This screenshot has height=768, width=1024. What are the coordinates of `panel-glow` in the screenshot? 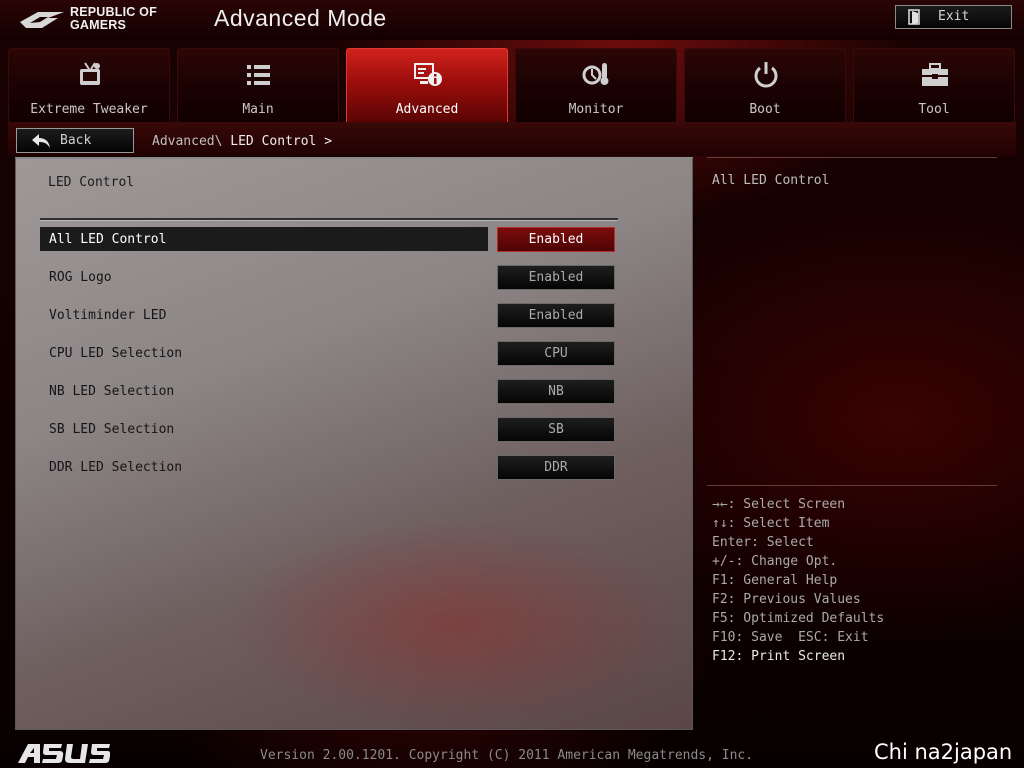 It's located at (456, 624).